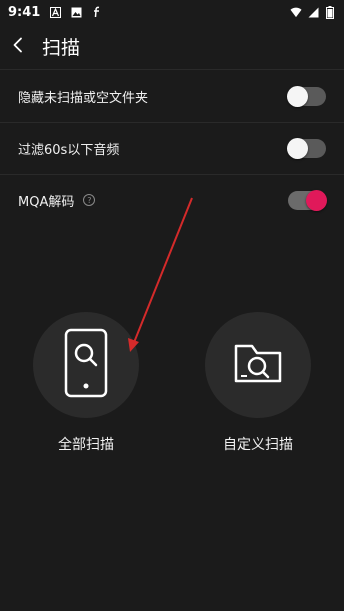 Image resolution: width=344 pixels, height=611 pixels. I want to click on app-header: 扫描, so click(172, 47).